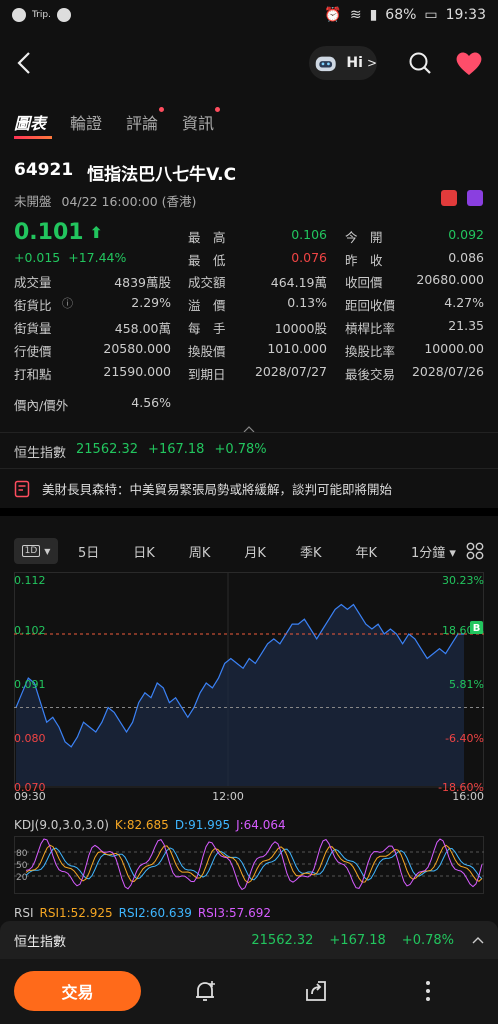  Describe the element at coordinates (433, 551) in the screenshot. I see `period-option: 1分鐘 ▾` at that location.